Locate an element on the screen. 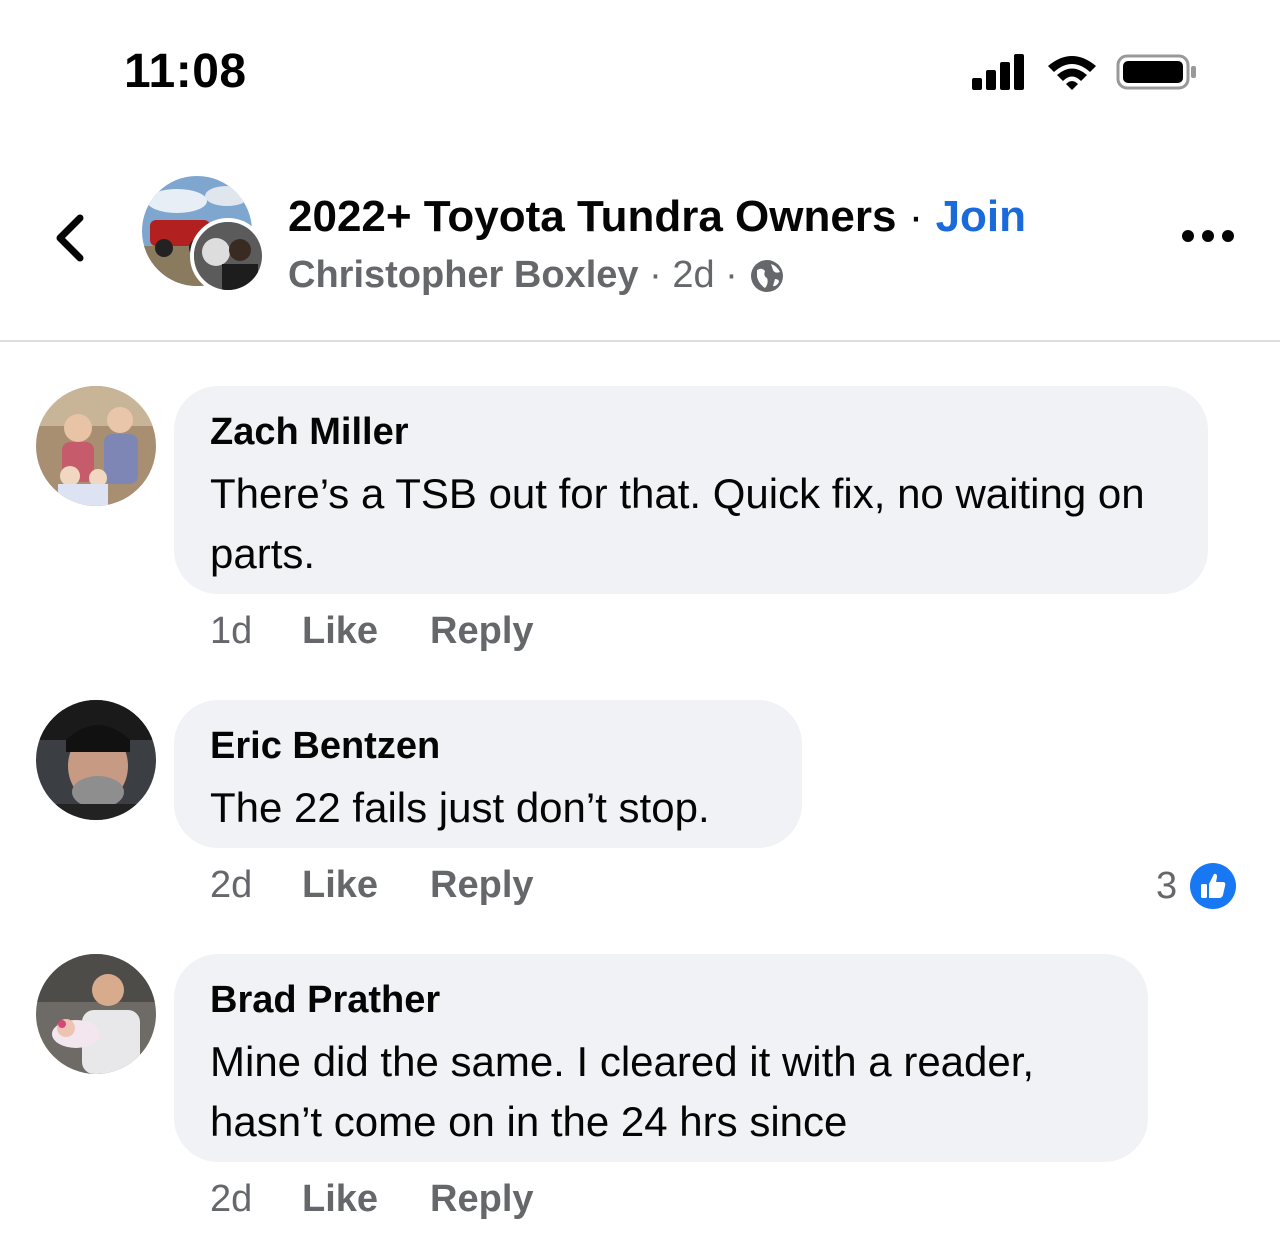 The height and width of the screenshot is (1235, 1280). globe-icon is located at coordinates (766, 275).